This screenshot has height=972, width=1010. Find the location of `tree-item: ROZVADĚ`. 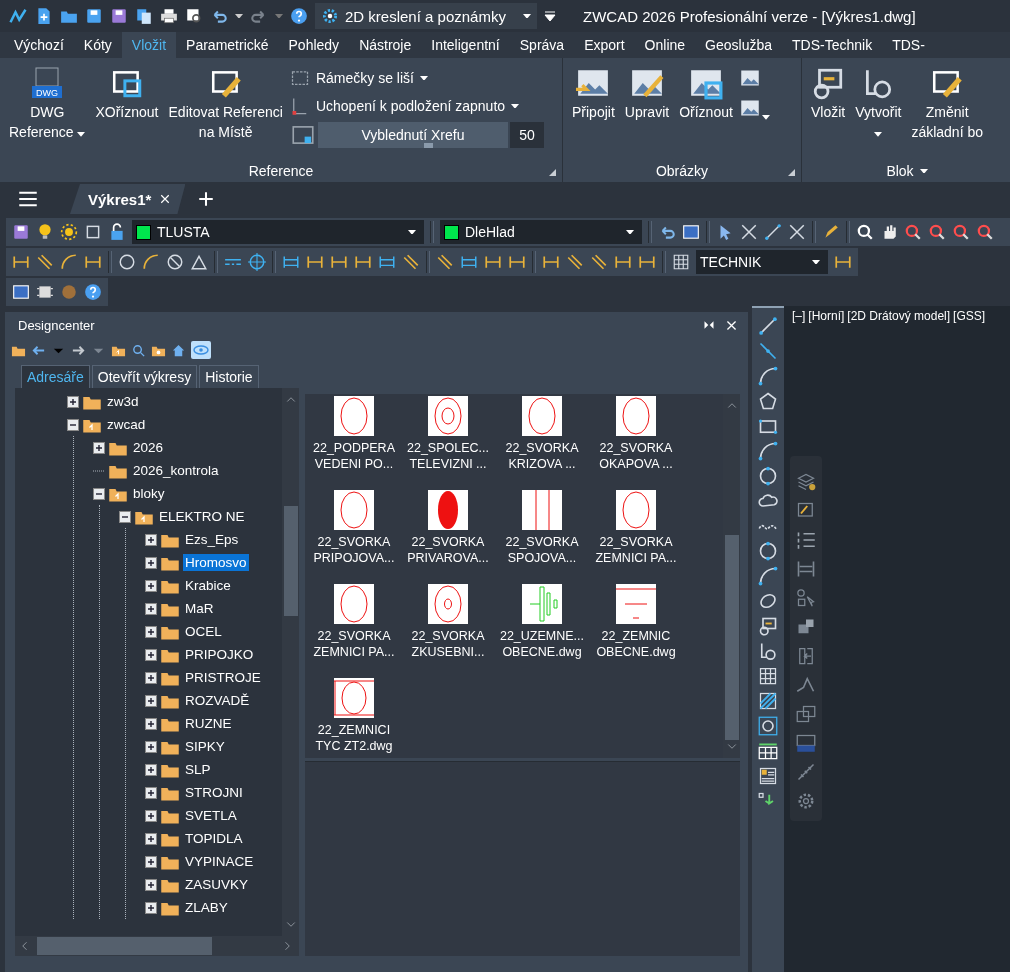

tree-item: ROZVADĚ is located at coordinates (217, 700).